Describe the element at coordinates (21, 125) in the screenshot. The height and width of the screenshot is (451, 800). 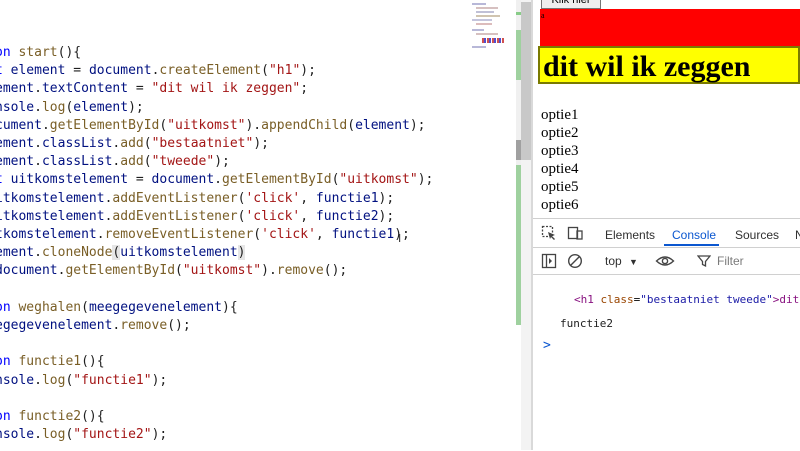
I see `code-token: cument` at that location.